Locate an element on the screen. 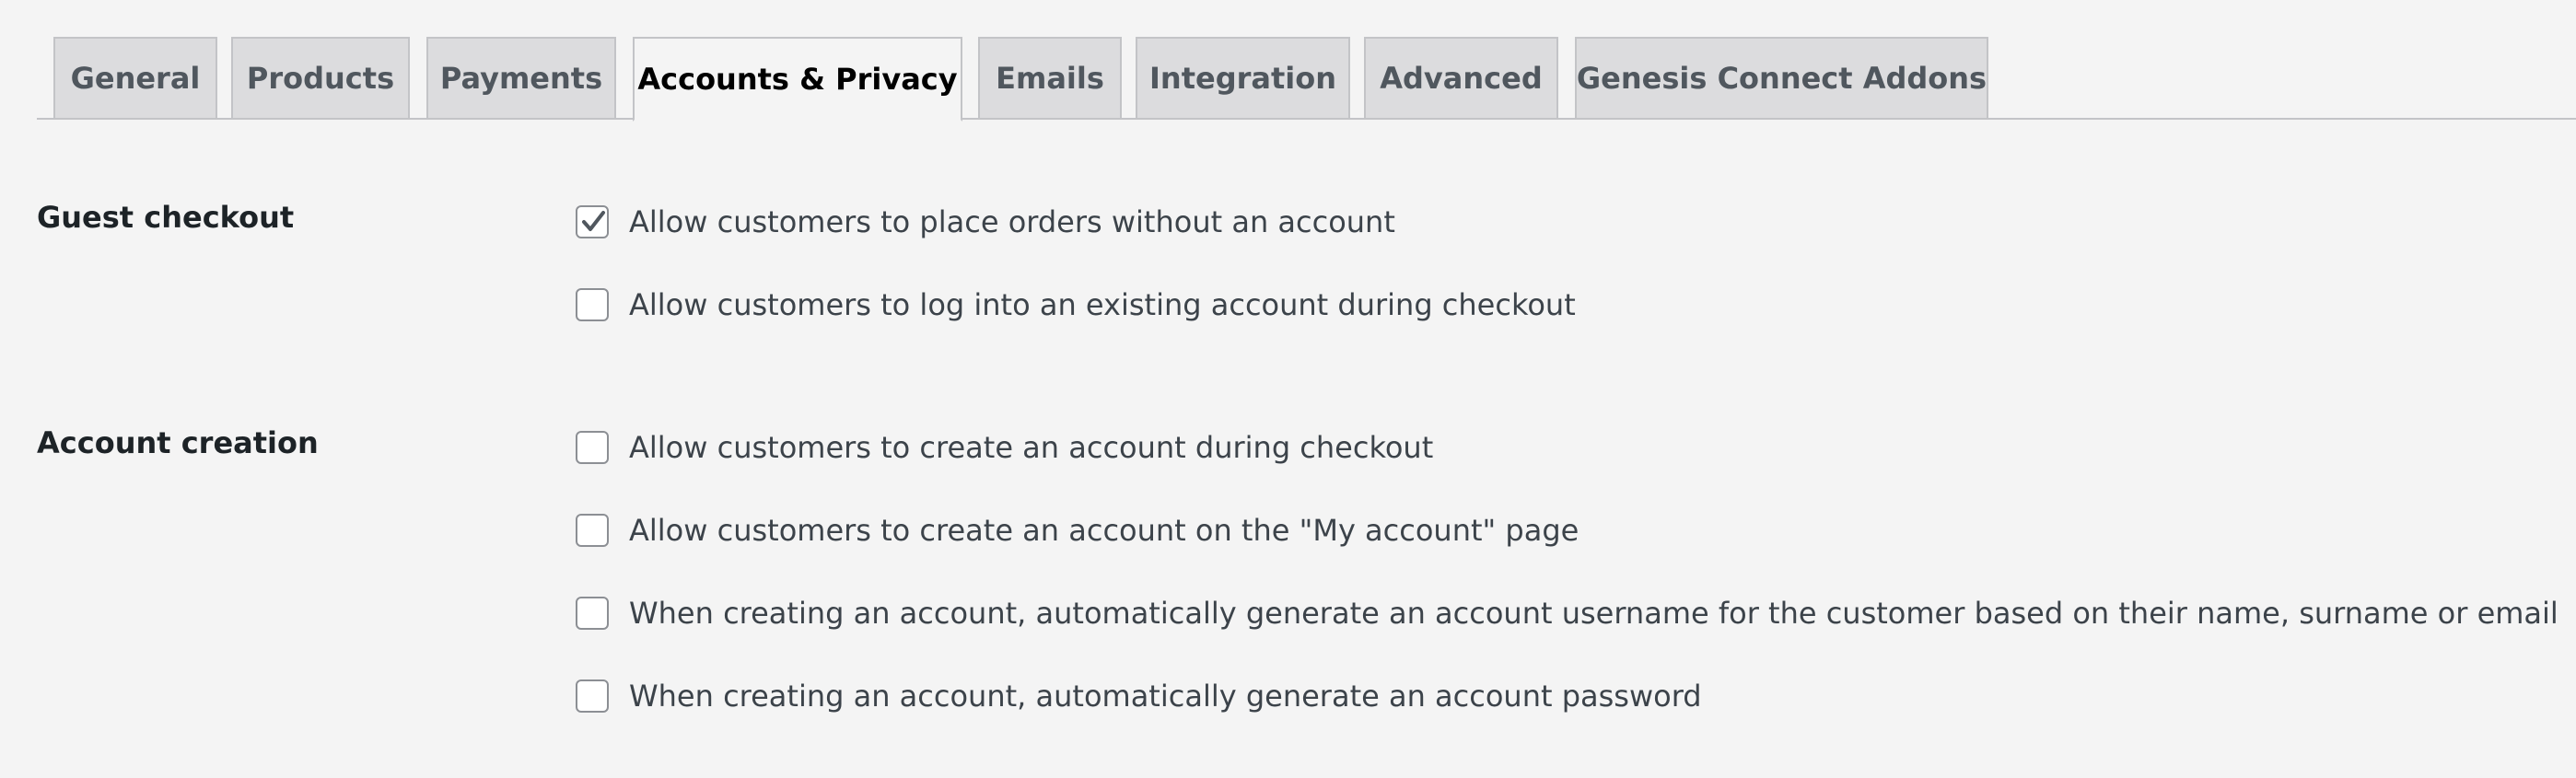  account-creation-label: Account creation is located at coordinates (178, 442).